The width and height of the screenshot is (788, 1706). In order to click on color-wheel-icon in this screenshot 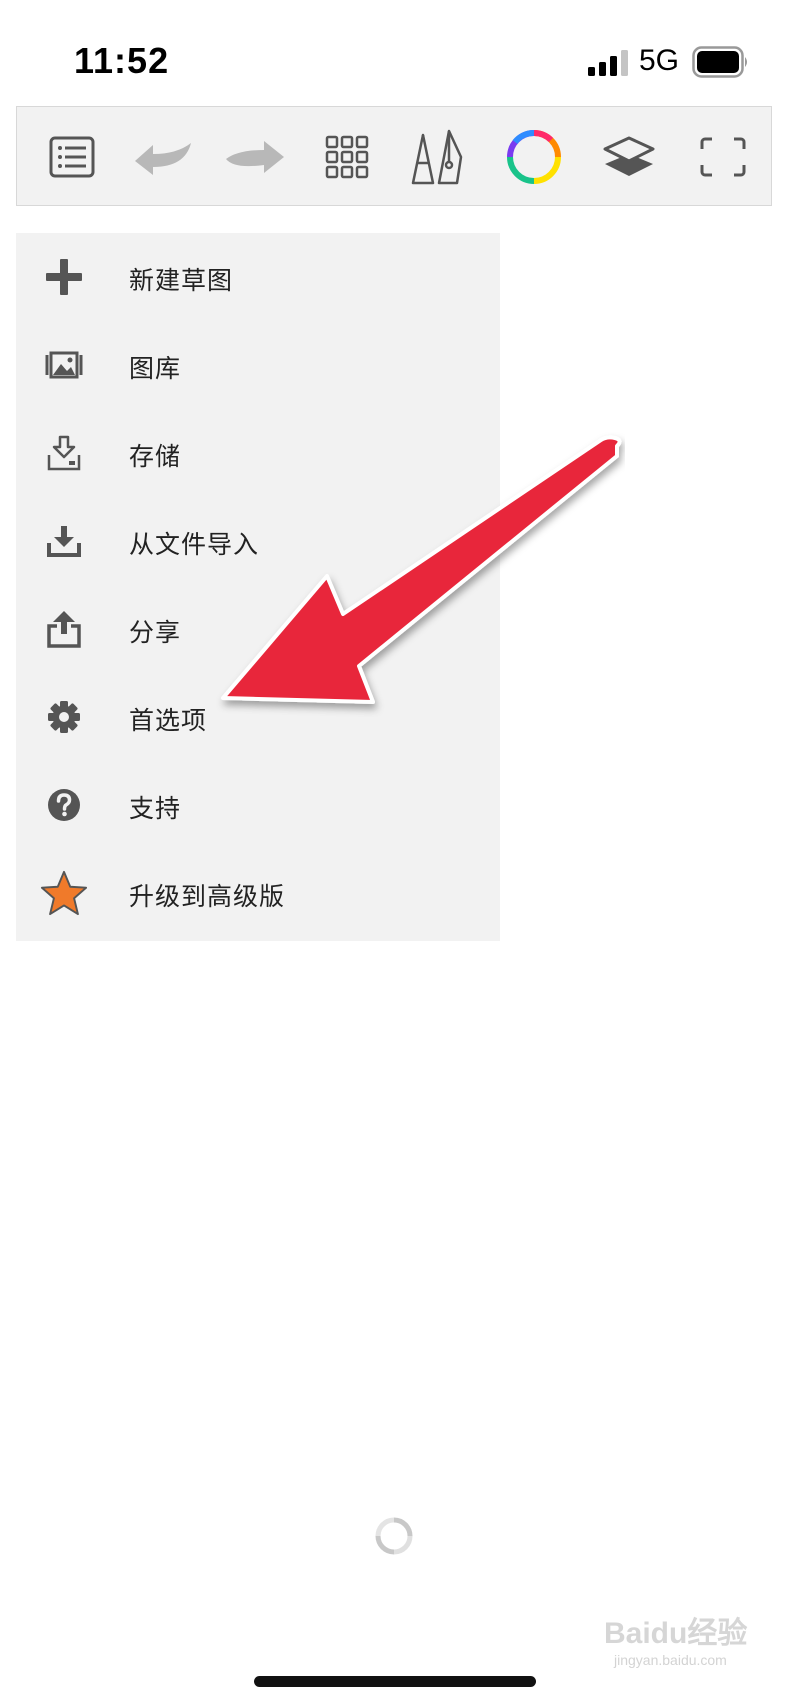, I will do `click(534, 157)`.